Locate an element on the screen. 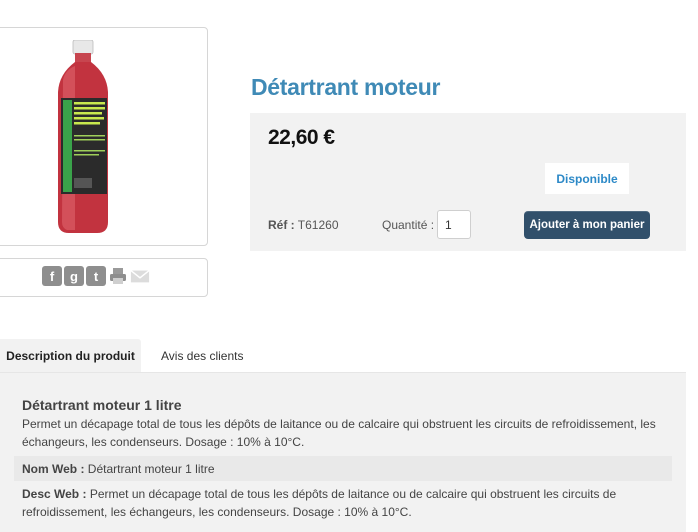 This screenshot has width=698, height=532. share-icons: f g t is located at coordinates (96, 277).